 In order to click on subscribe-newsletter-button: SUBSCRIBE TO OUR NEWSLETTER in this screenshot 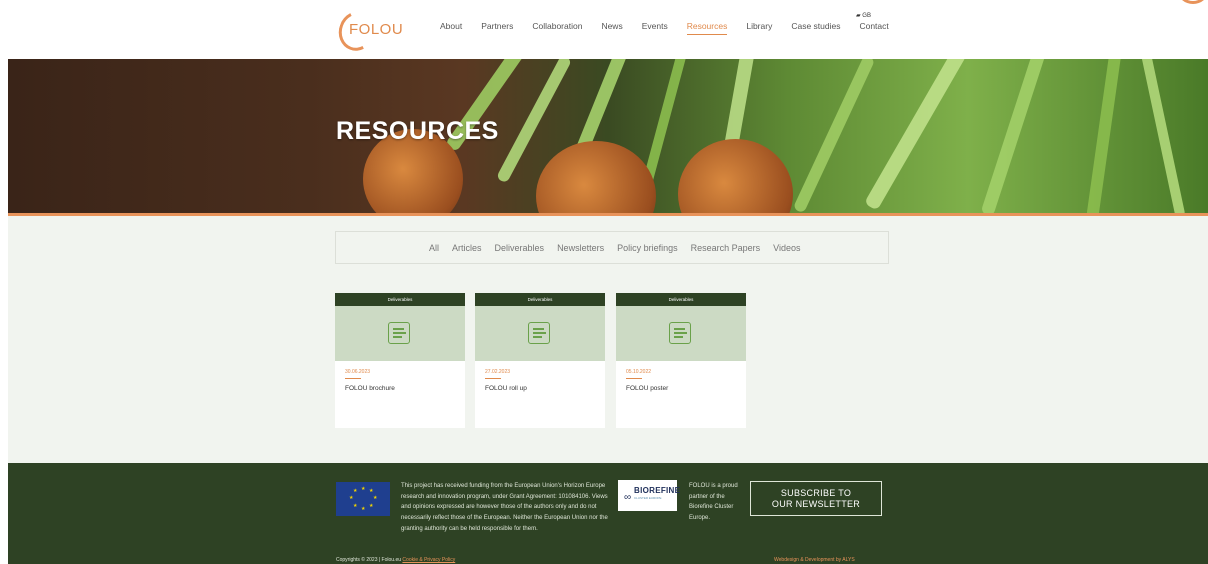, I will do `click(816, 498)`.